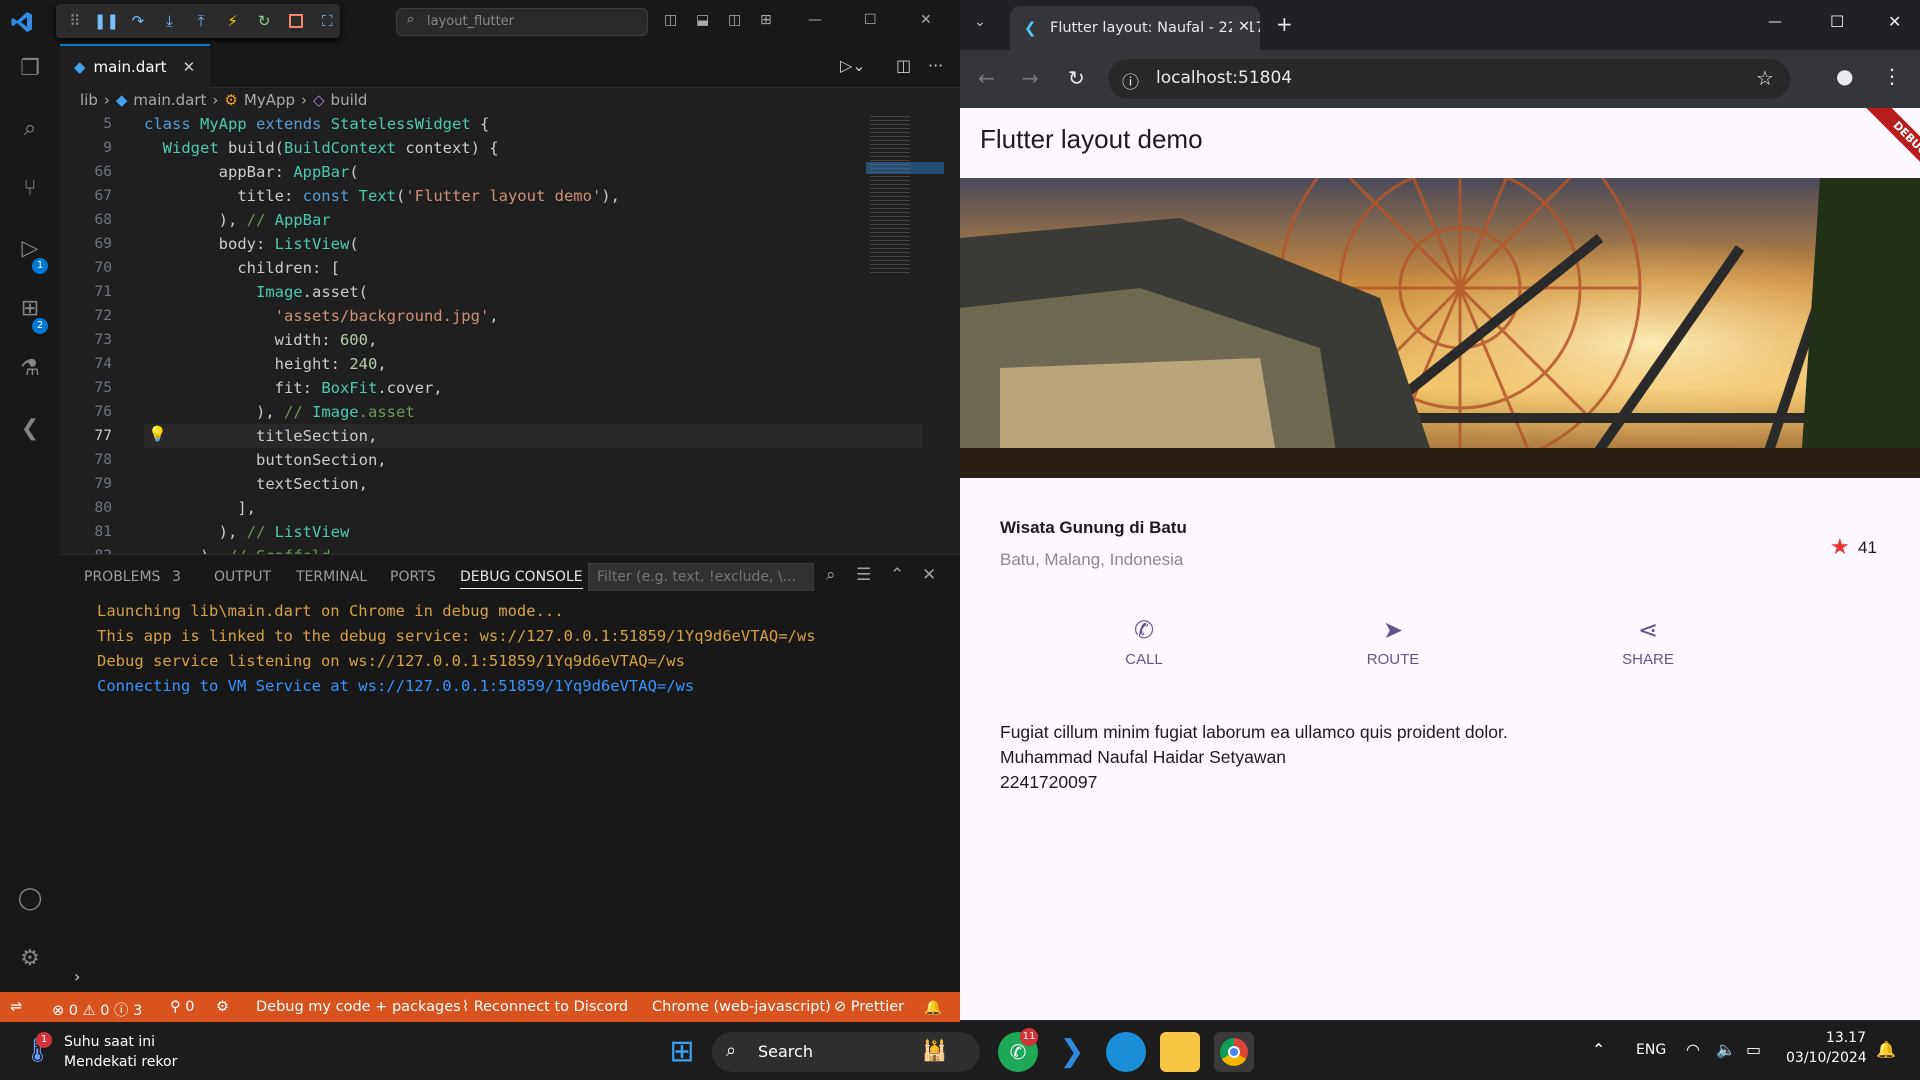  Describe the element at coordinates (460, 316) in the screenshot. I see `code-line: 72 'assets/background.jpg',` at that location.